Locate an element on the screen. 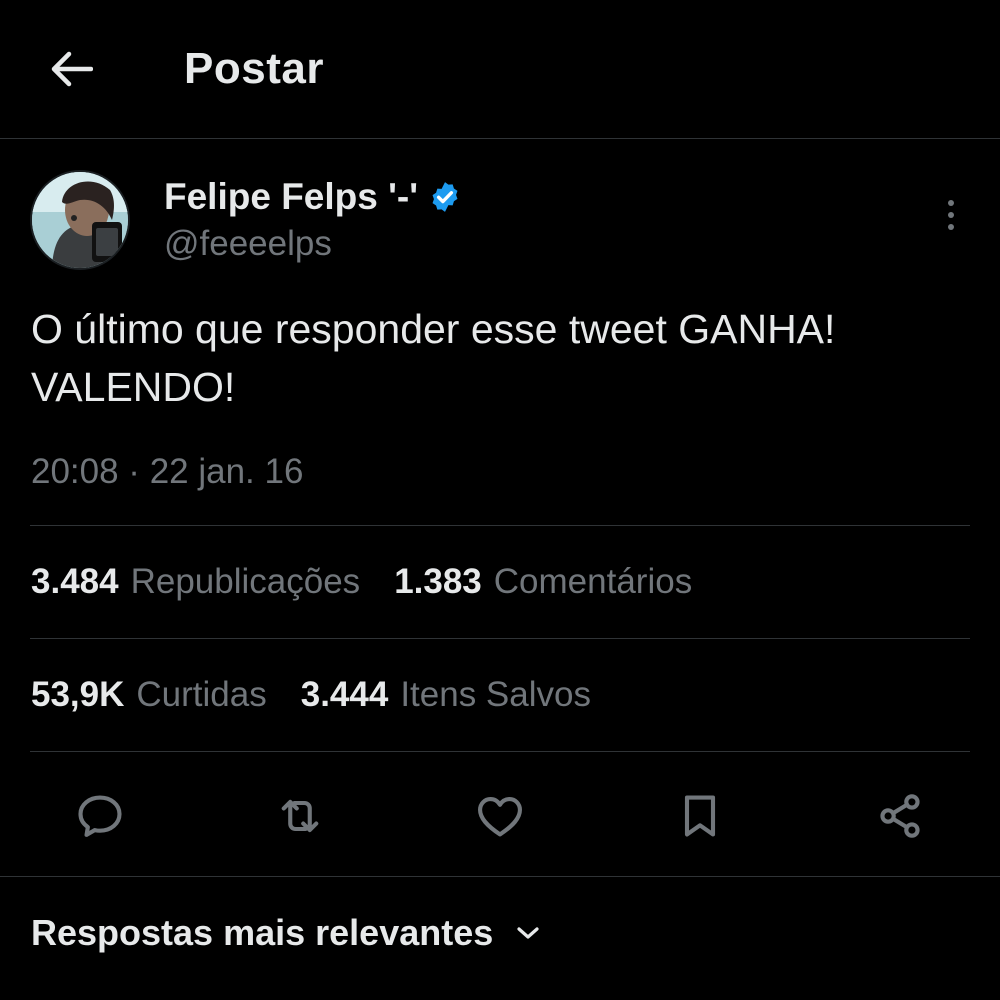 The height and width of the screenshot is (1000, 1000). likes-label: Curtidas is located at coordinates (201, 694).